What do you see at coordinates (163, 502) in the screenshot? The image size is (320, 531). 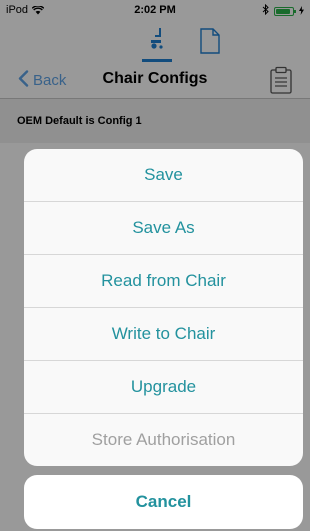 I see `cancel-button: Cancel` at bounding box center [163, 502].